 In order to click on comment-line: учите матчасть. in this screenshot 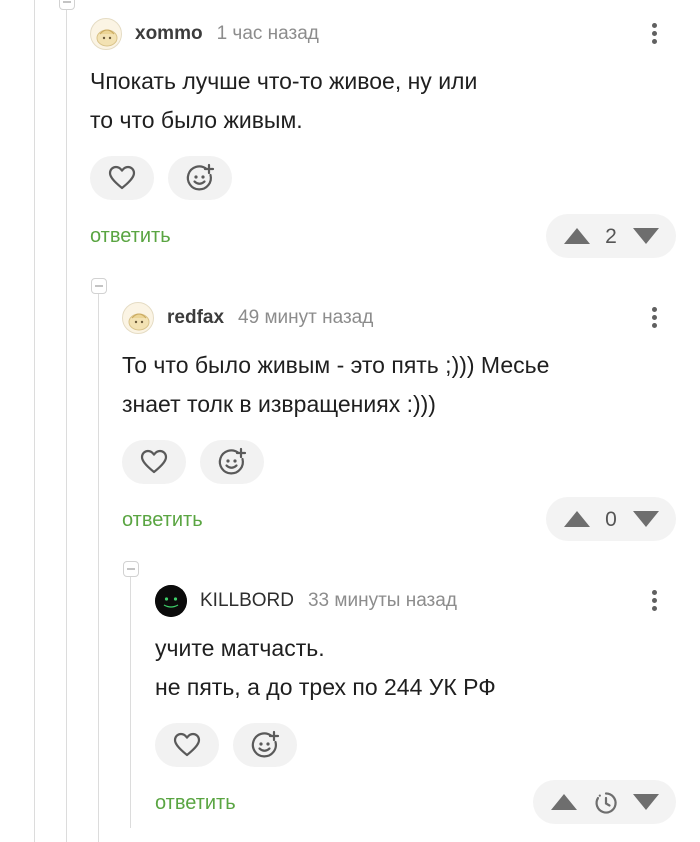, I will do `click(240, 648)`.